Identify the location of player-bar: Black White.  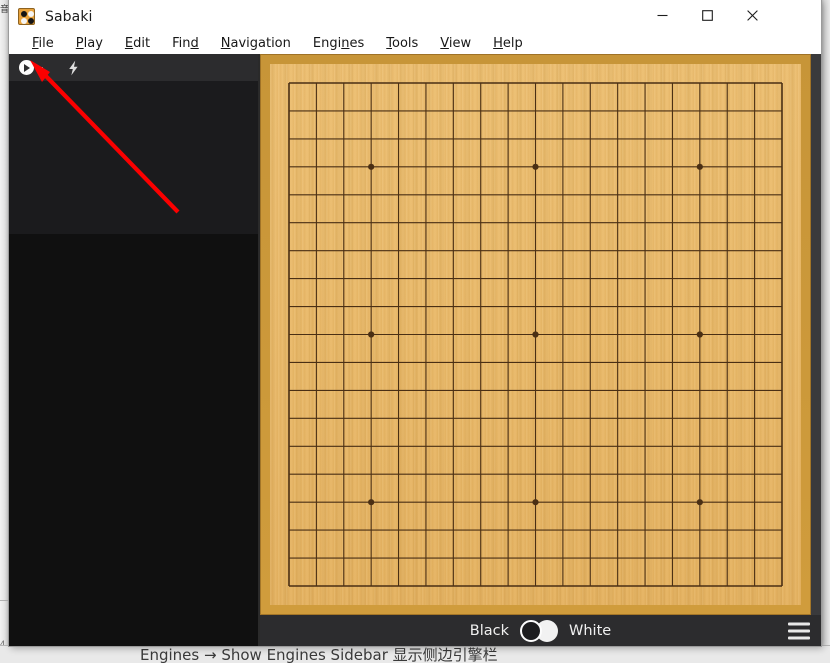
(540, 630).